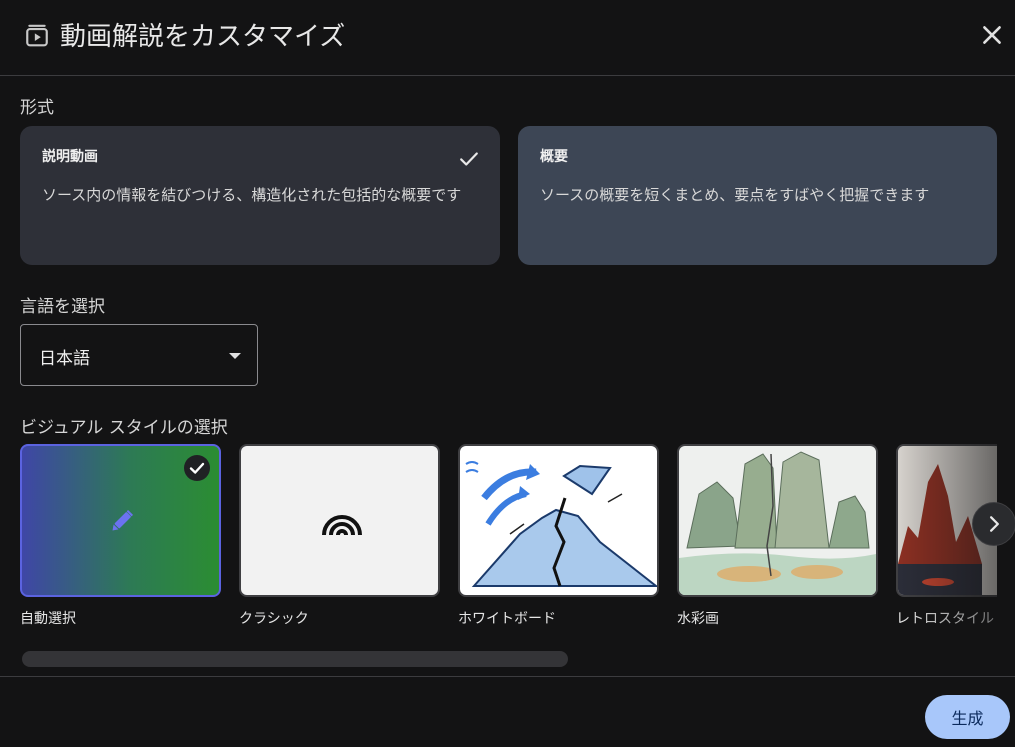 The height and width of the screenshot is (747, 1015). Describe the element at coordinates (124, 428) in the screenshot. I see `visual-style-label: ビジュアル スタイルの選択` at that location.